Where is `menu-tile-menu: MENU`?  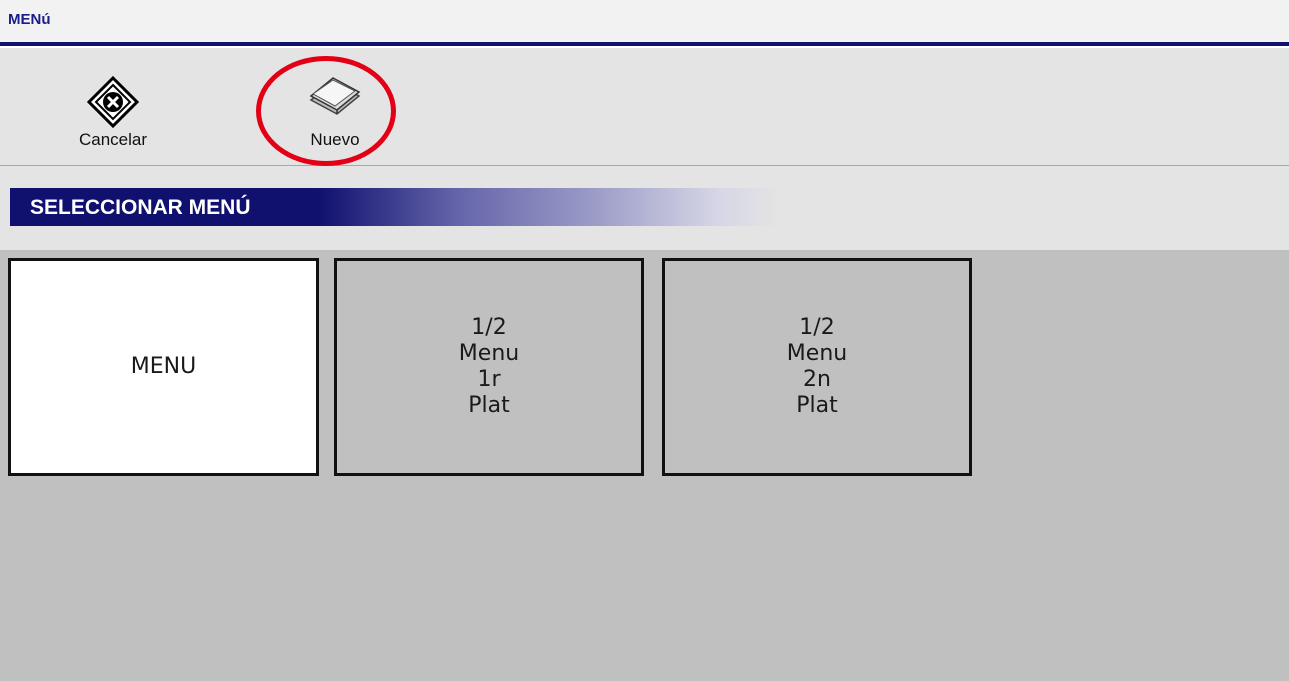 menu-tile-menu: MENU is located at coordinates (163, 367).